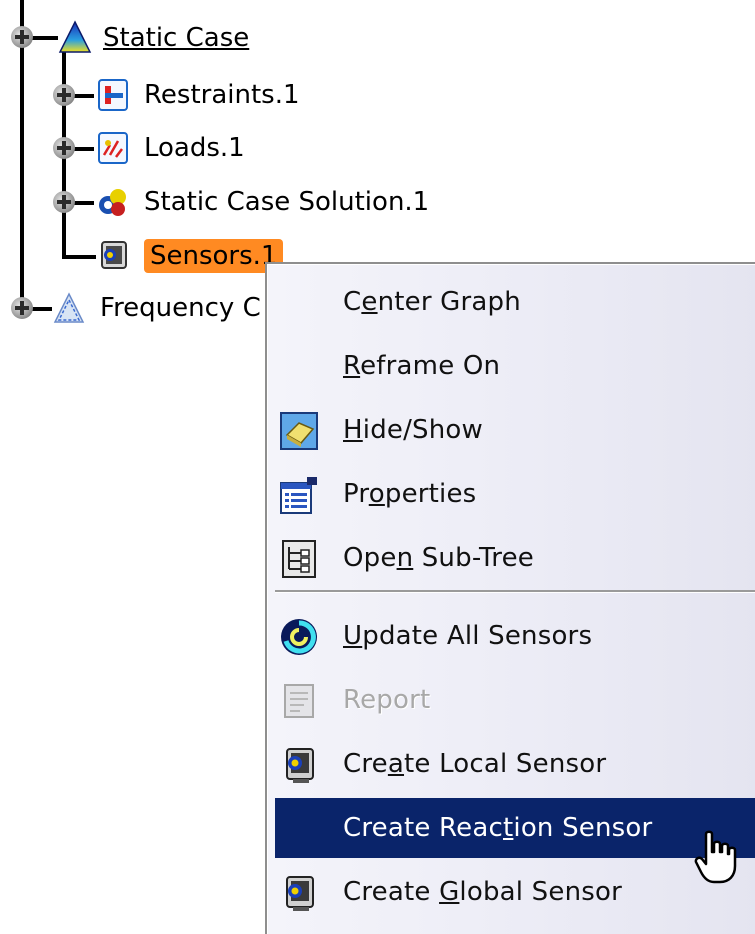 The height and width of the screenshot is (934, 755). I want to click on menu-item-create-reaction-sensor: Create Reaction Sensor, so click(515, 828).